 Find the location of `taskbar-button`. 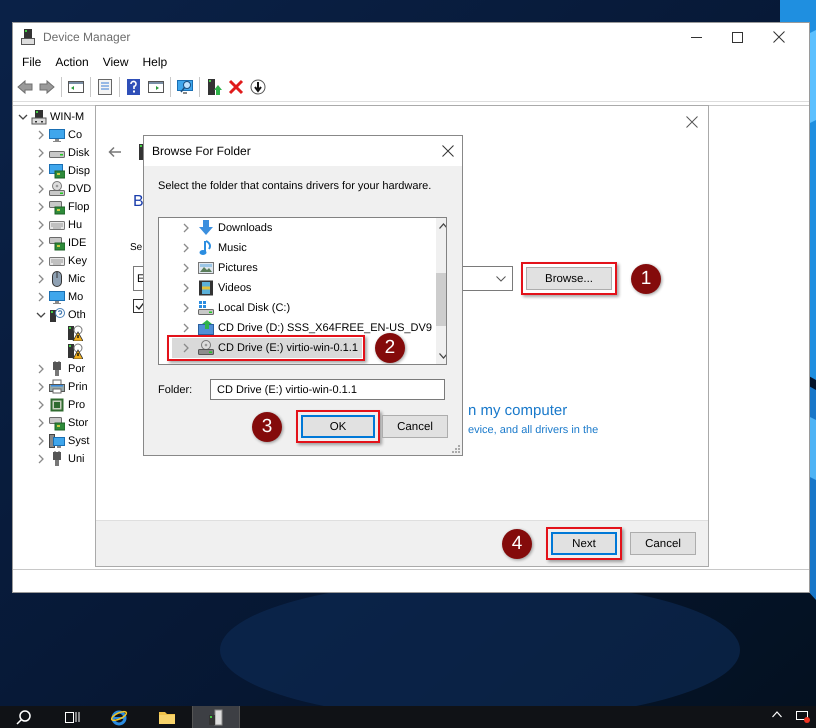

taskbar-button is located at coordinates (216, 717).